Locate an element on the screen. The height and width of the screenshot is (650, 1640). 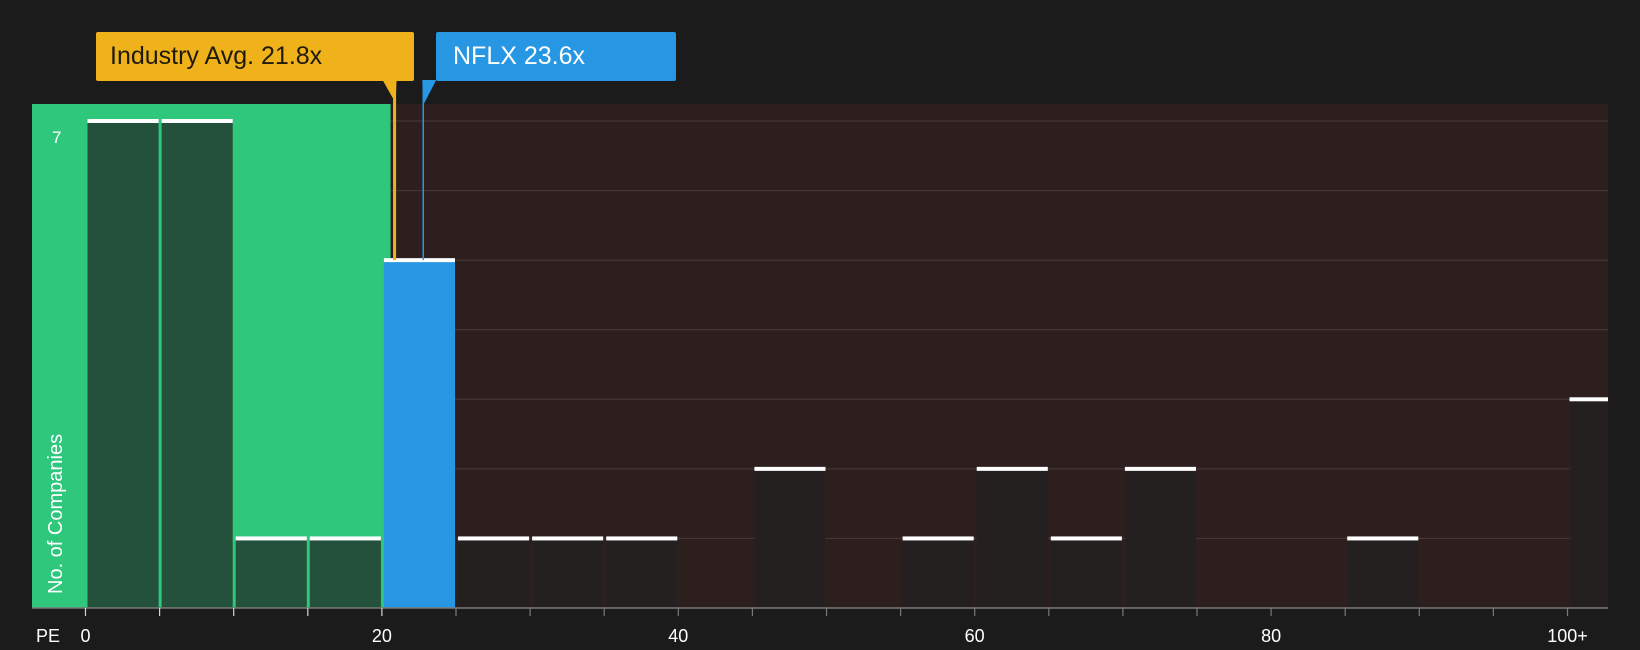
industry-average-pointer is located at coordinates (389, 91).